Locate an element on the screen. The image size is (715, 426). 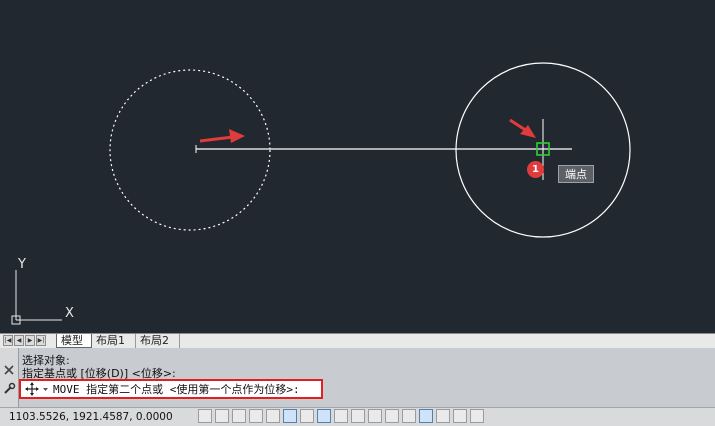
object-snap-tracking-toggle is located at coordinates (324, 416).